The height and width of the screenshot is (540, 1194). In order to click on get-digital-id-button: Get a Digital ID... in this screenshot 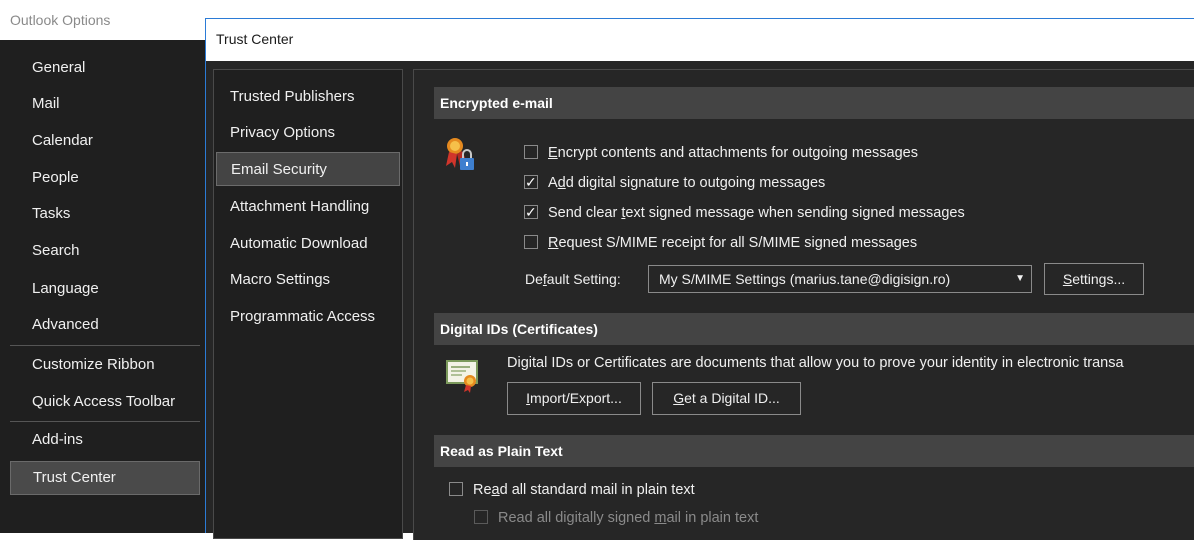, I will do `click(726, 398)`.